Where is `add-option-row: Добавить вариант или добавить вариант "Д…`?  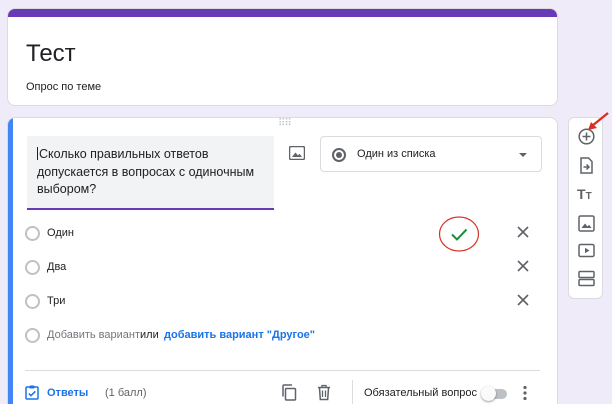 add-option-row: Добавить вариант или добавить вариант "Д… is located at coordinates (225, 336).